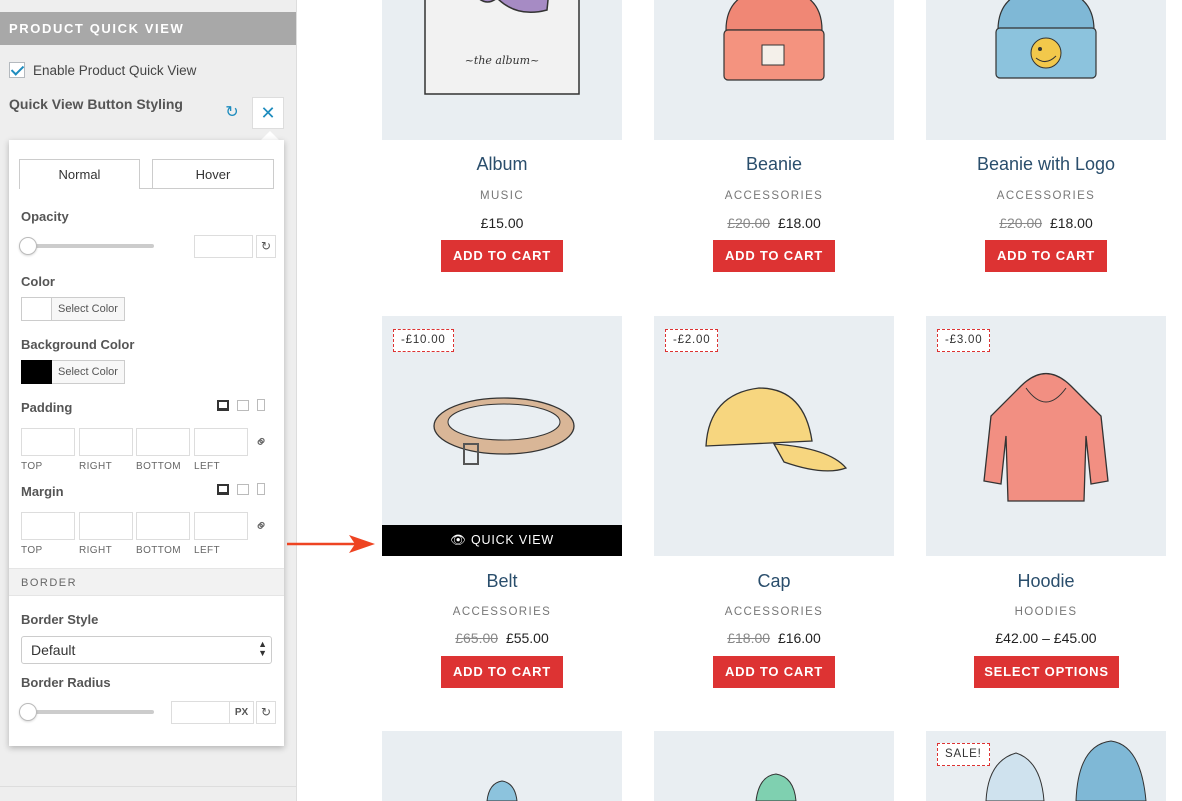 This screenshot has height=801, width=1182. I want to click on enable-quick-view-row: Enable Product Quick View, so click(102, 70).